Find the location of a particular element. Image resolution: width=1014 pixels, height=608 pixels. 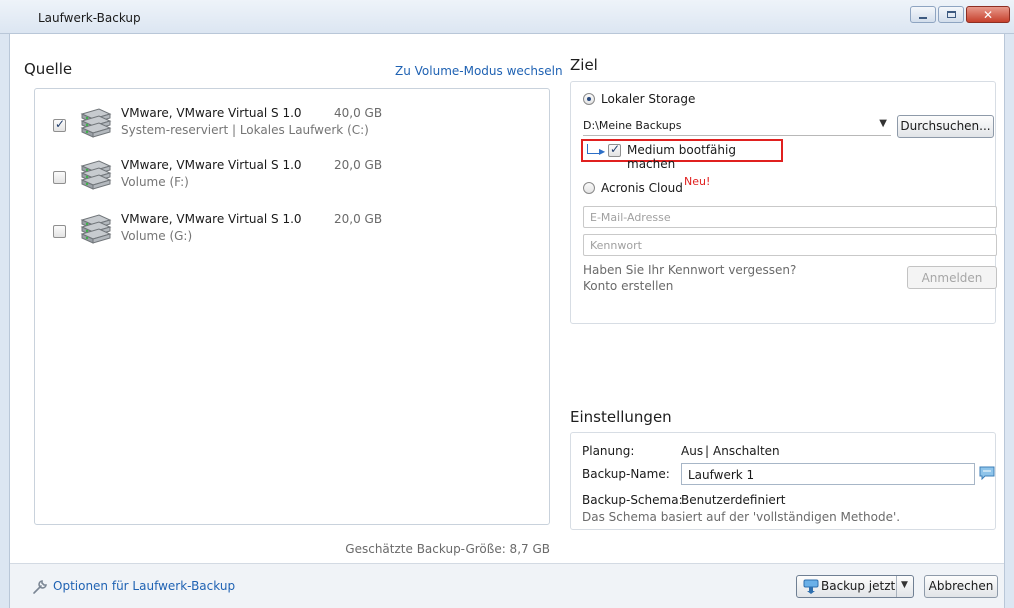

maximize-icon is located at coordinates (951, 14).